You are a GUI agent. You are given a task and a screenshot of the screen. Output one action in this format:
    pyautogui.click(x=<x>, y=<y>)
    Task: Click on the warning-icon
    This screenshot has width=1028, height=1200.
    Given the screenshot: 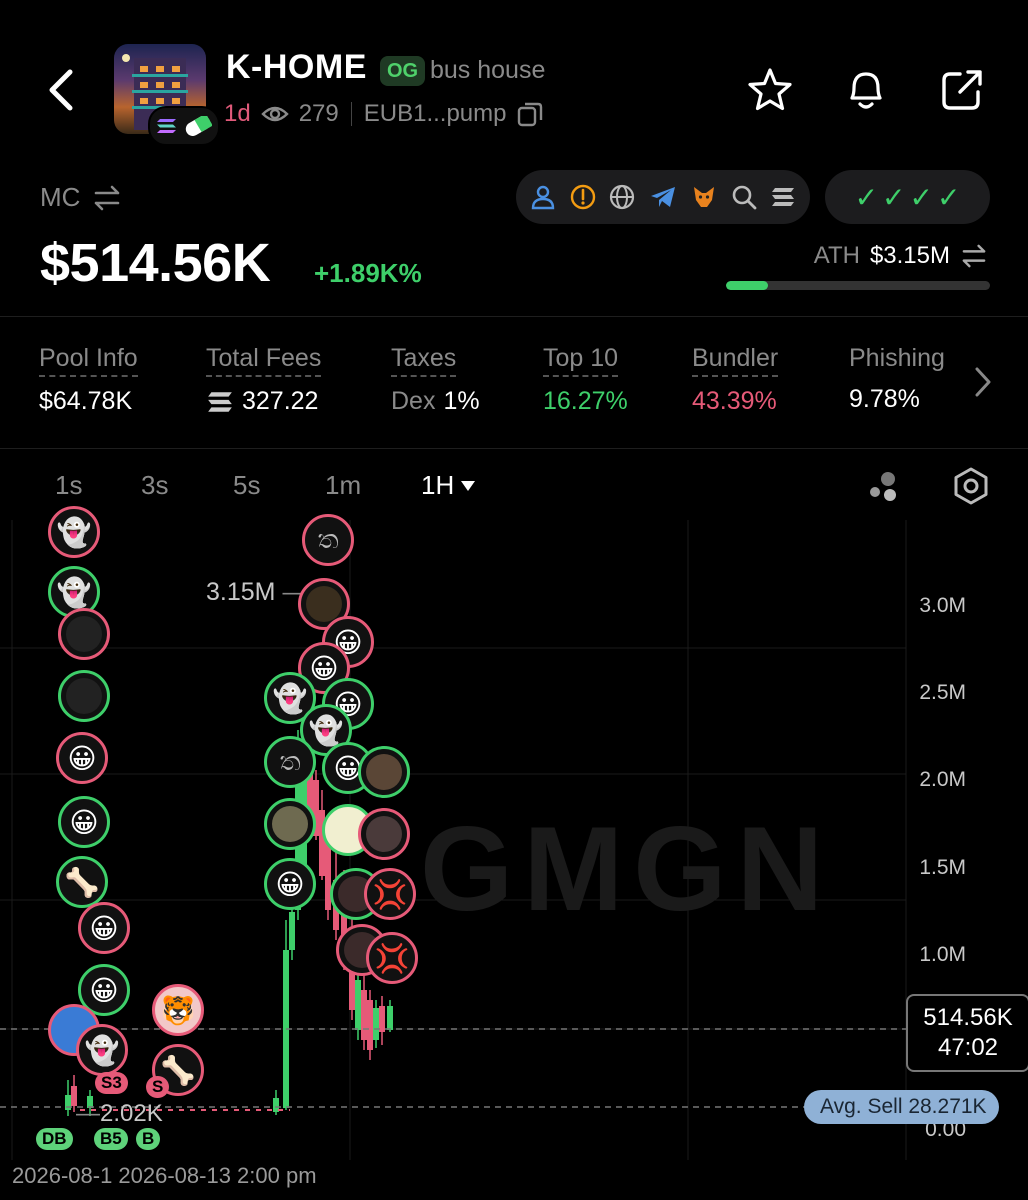 What is the action you would take?
    pyautogui.click(x=583, y=197)
    